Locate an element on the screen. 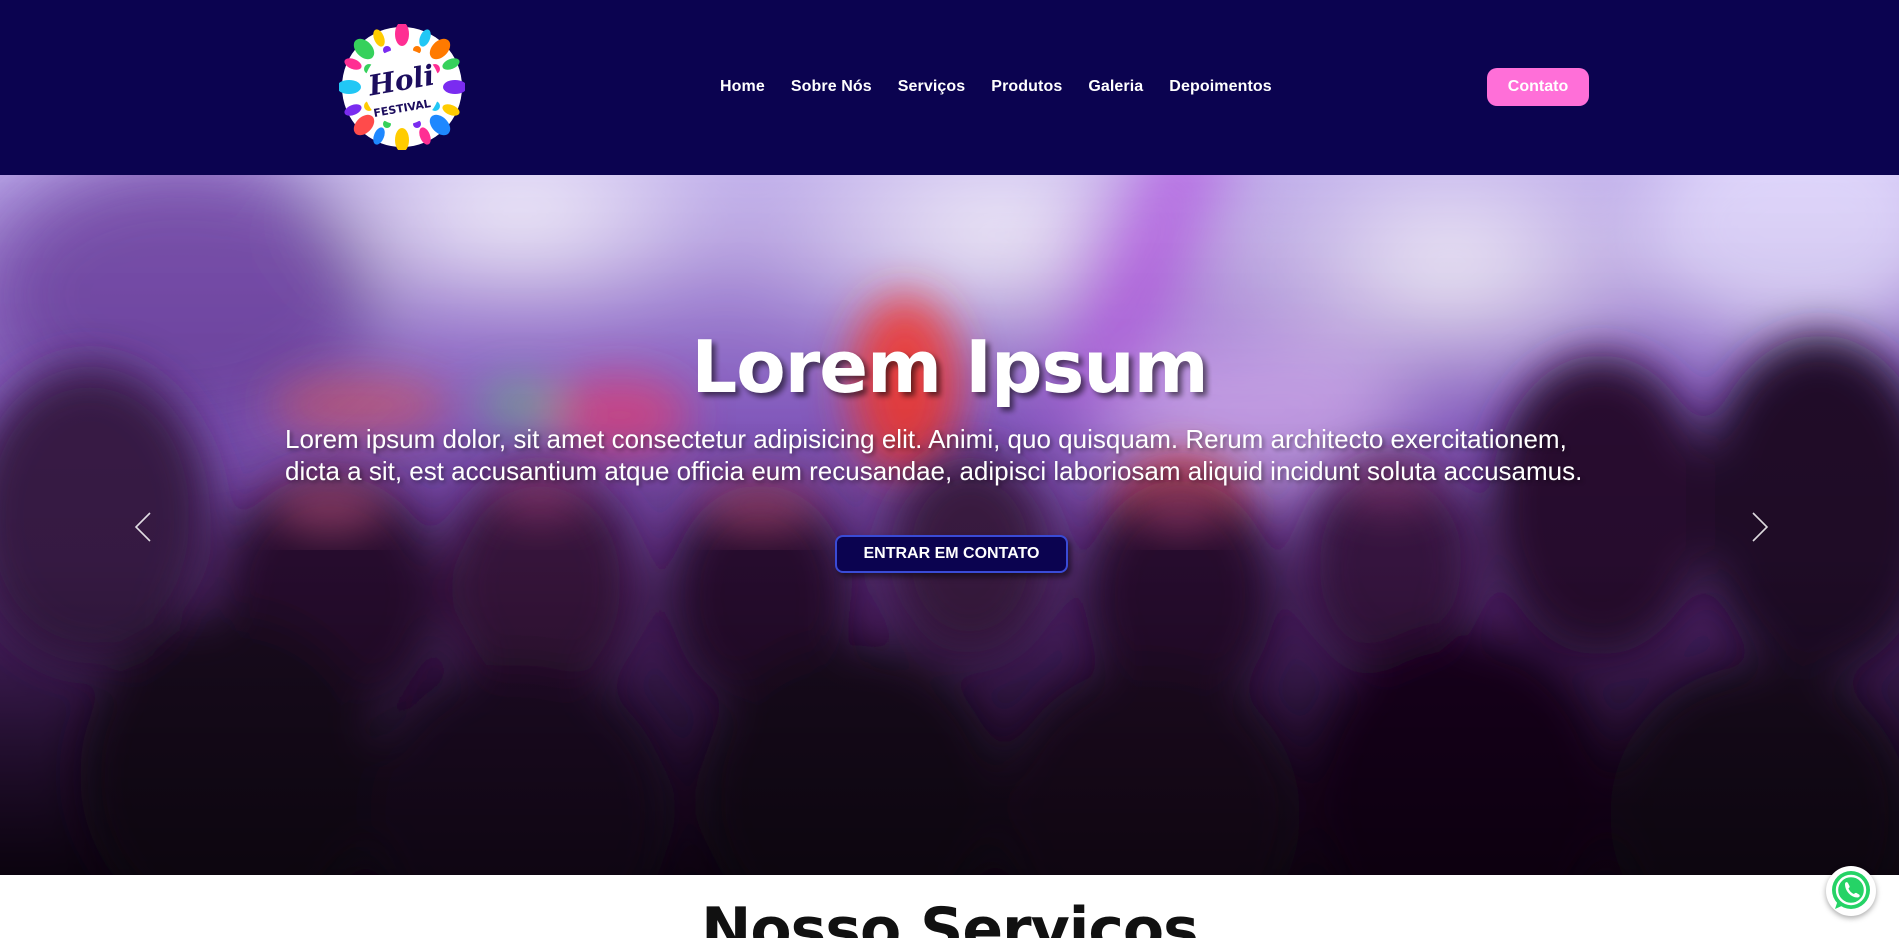 The width and height of the screenshot is (1899, 938). carousel-next-button is located at coordinates (1760, 527).